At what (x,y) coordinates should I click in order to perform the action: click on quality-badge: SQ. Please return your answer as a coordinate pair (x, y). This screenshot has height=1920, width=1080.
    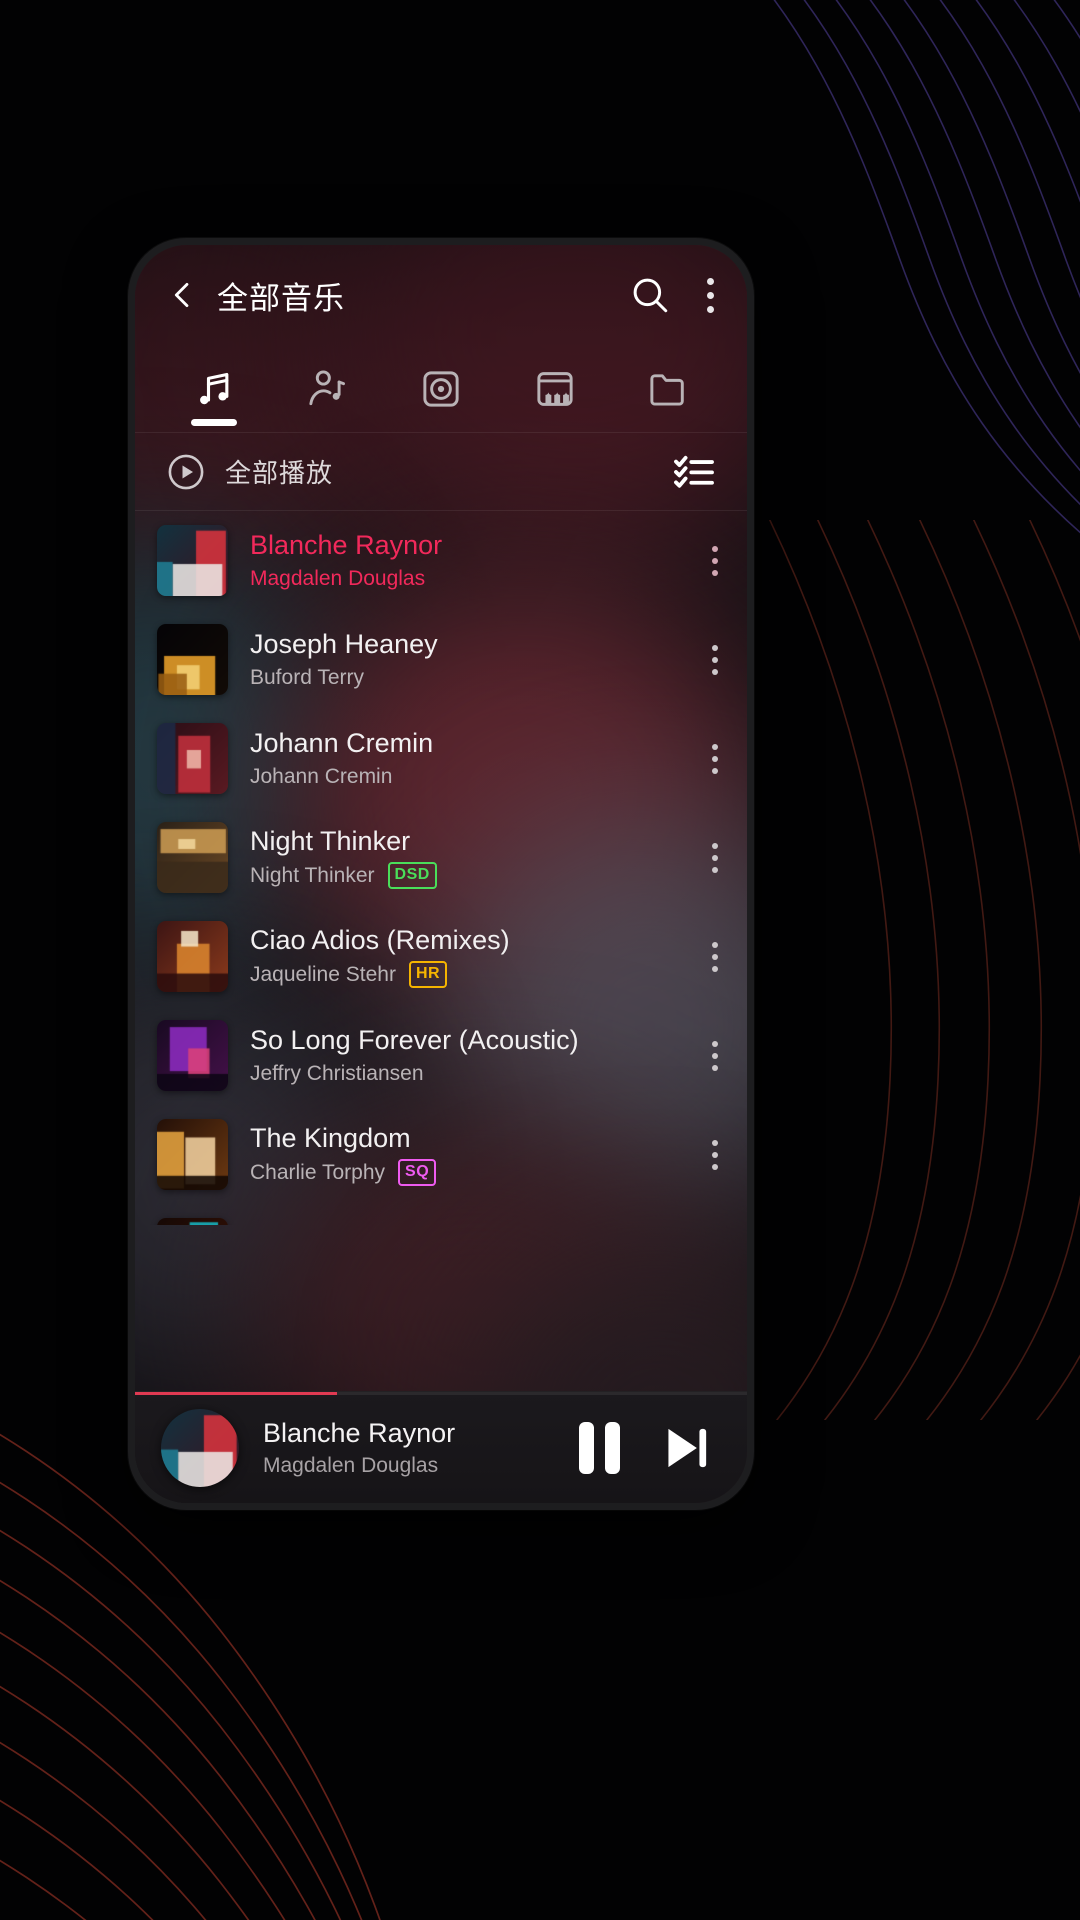
    Looking at the image, I should click on (417, 1173).